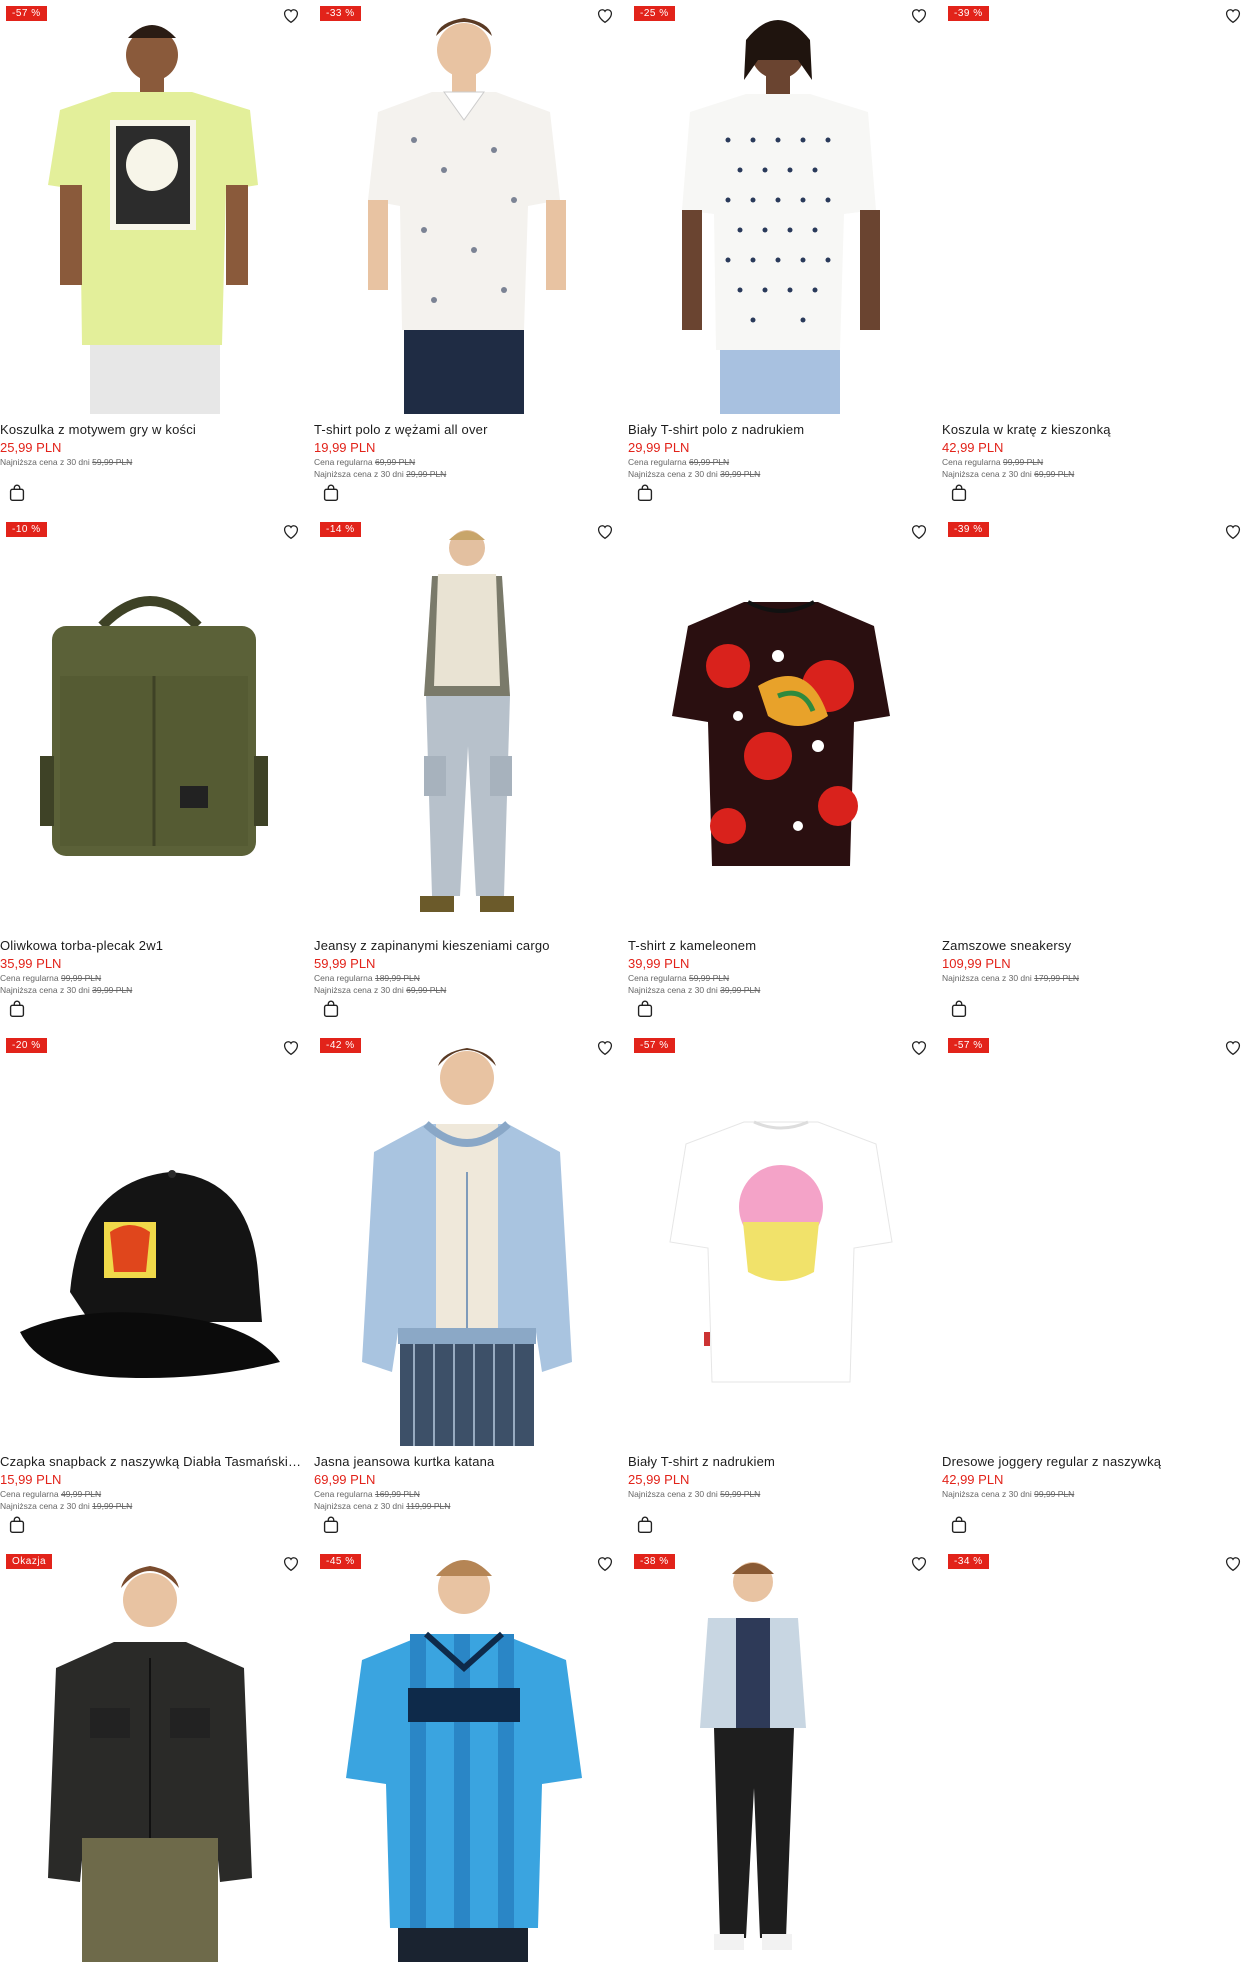  What do you see at coordinates (659, 963) in the screenshot?
I see `product-price: 39,99 PLN` at bounding box center [659, 963].